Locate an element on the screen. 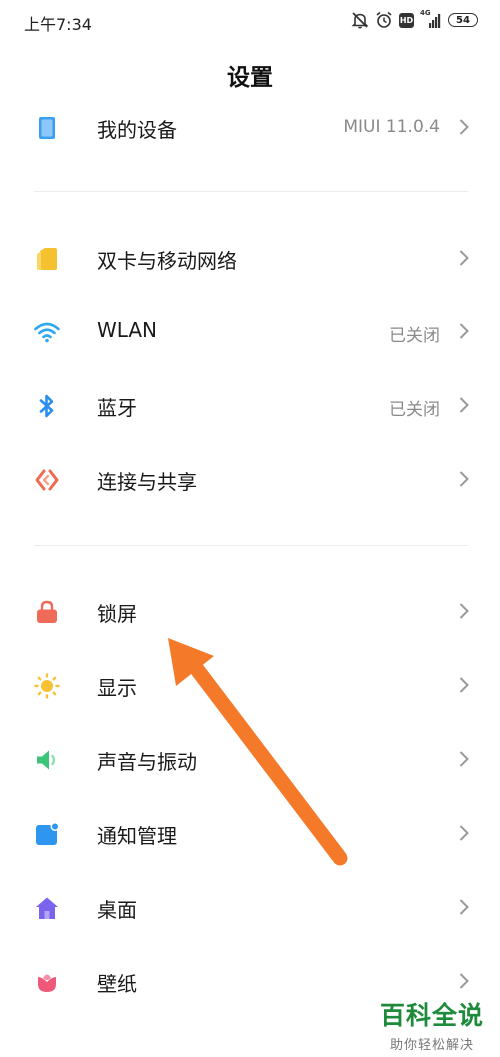  watermark-title: 百科全说 is located at coordinates (431, 1015).